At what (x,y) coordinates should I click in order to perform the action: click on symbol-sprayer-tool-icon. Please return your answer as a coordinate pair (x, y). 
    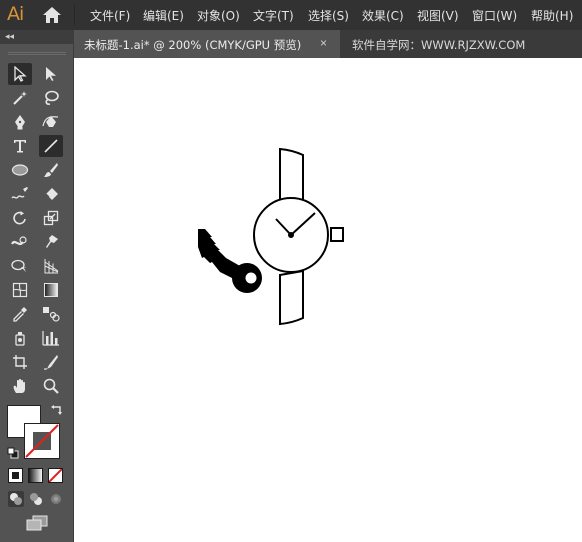
    Looking at the image, I should click on (20, 338).